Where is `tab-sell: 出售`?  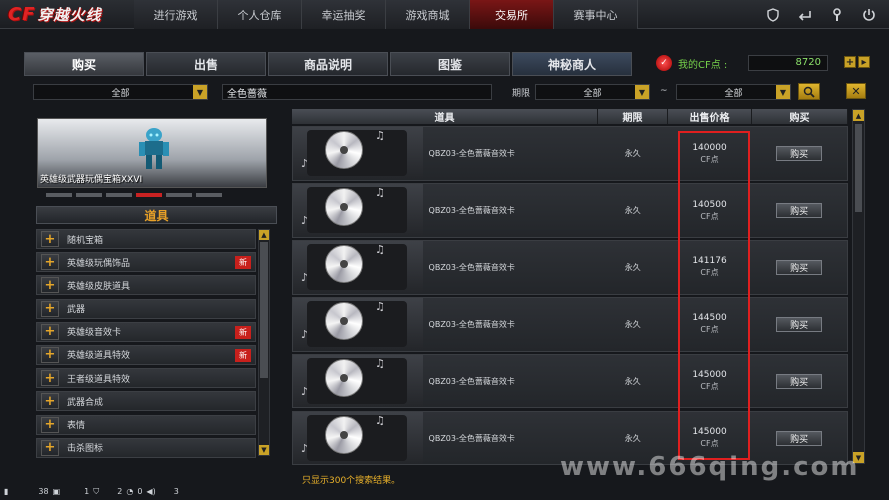 tab-sell: 出售 is located at coordinates (206, 64).